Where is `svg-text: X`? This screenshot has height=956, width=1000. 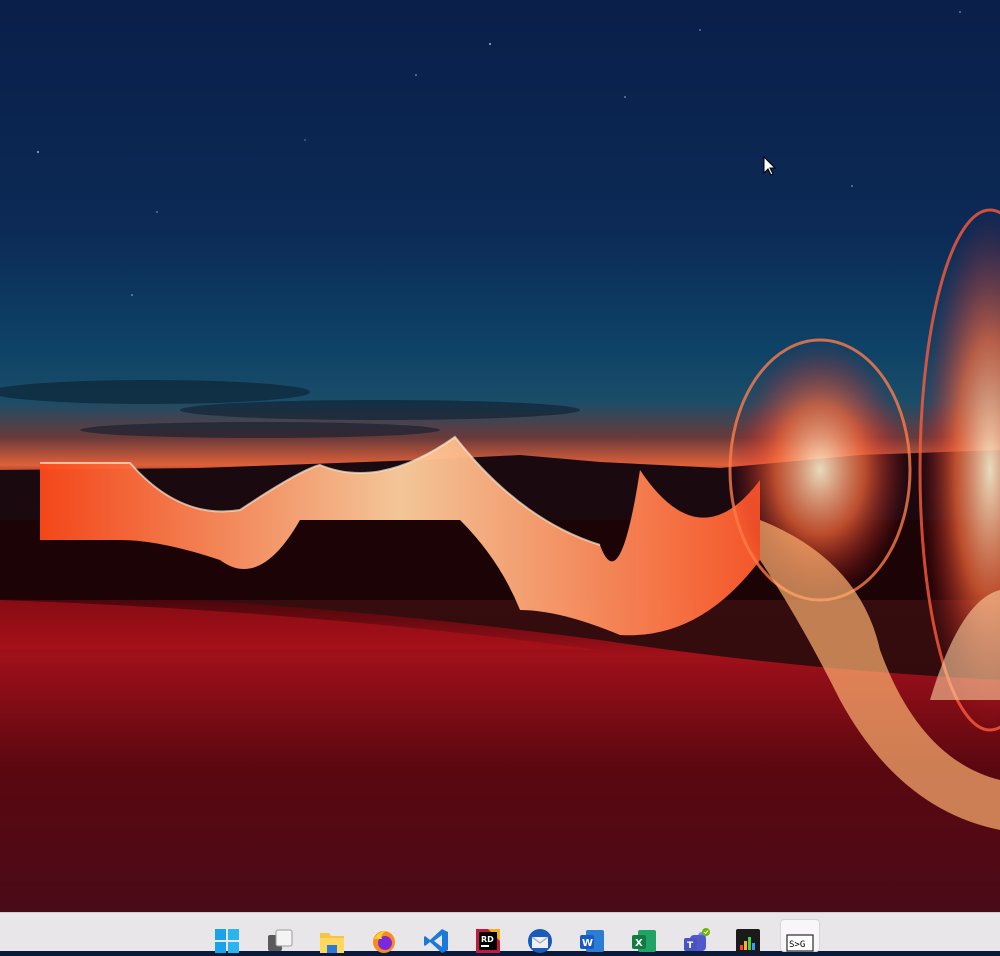
svg-text: X is located at coordinates (639, 943).